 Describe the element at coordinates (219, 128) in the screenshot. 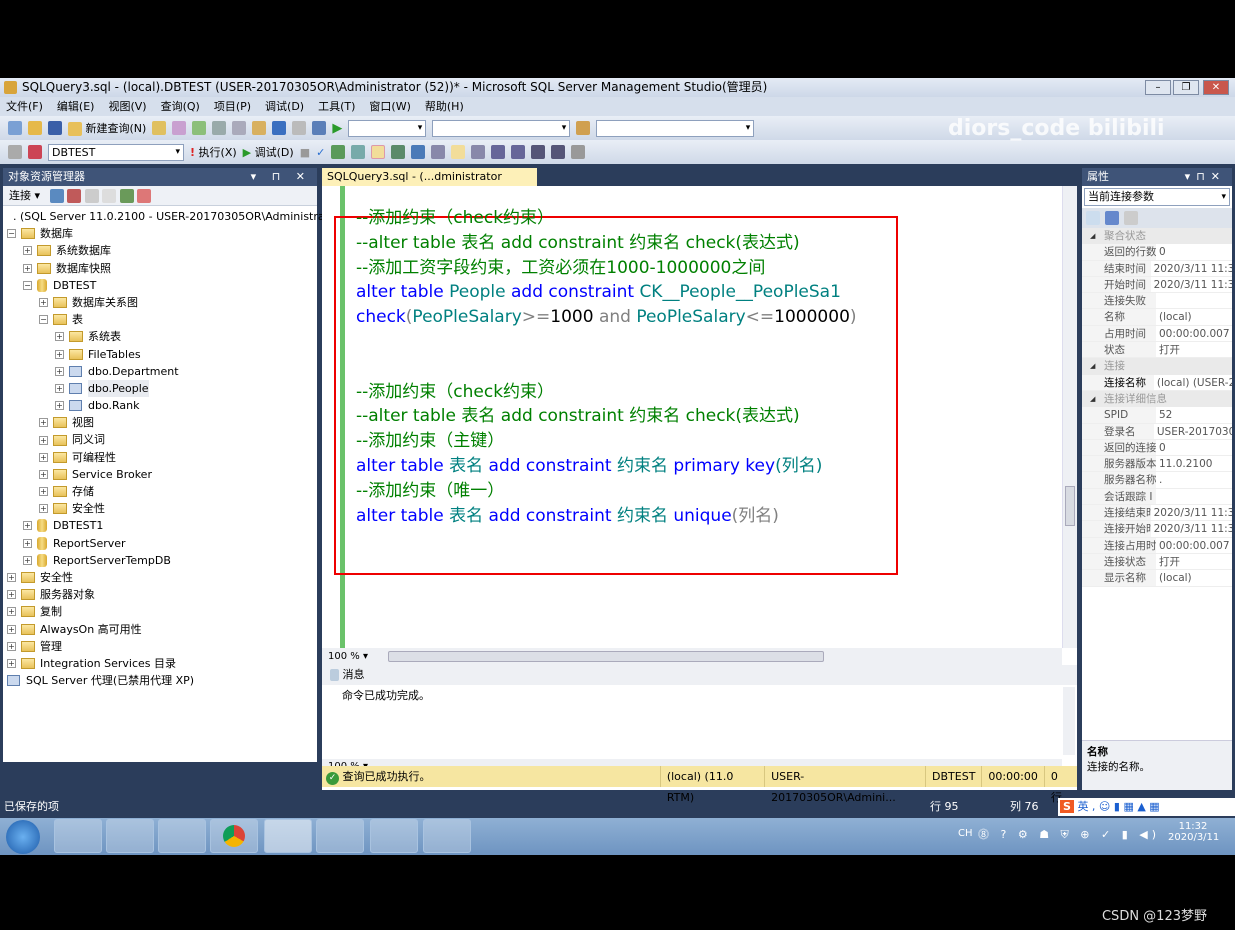

I see `cut-icon` at that location.